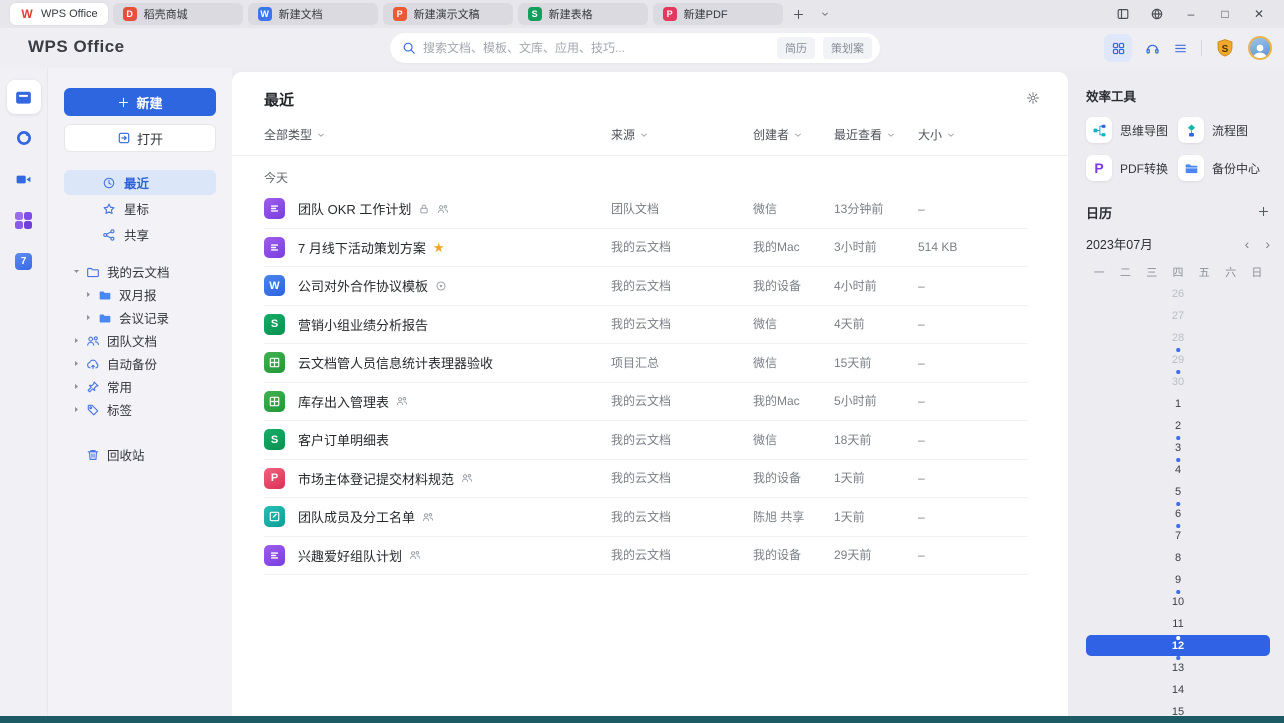 The height and width of the screenshot is (723, 1284). Describe the element at coordinates (1178, 447) in the screenshot. I see `calendar-day: 3` at that location.